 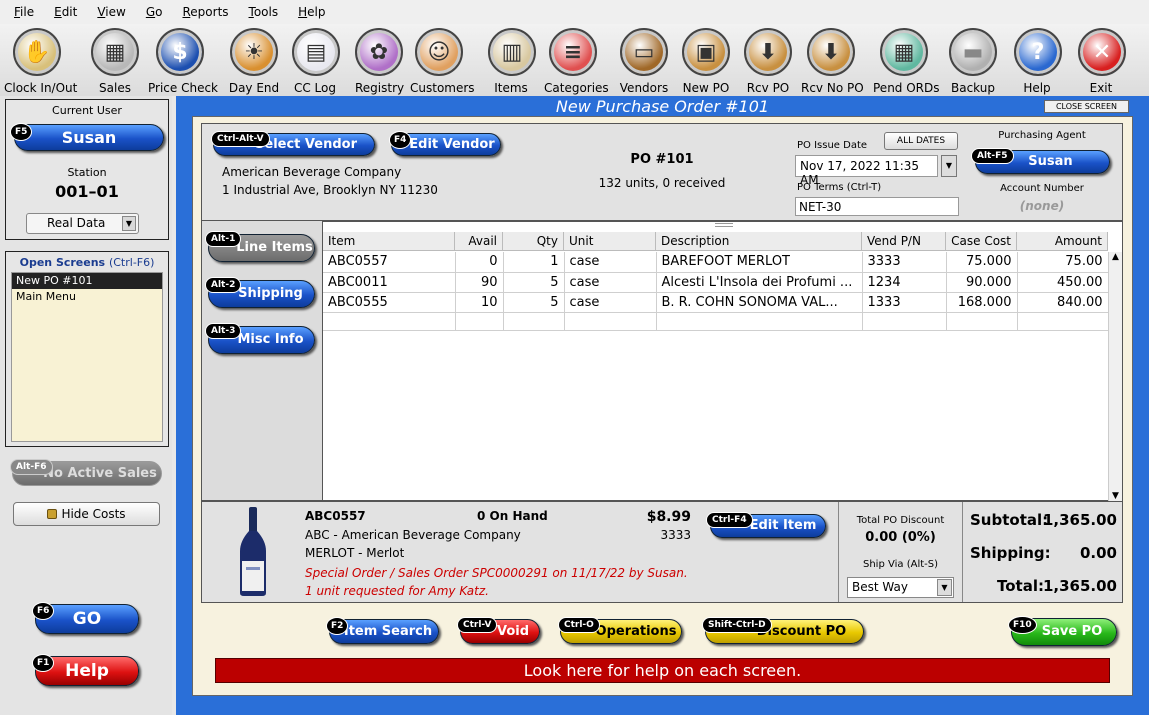 I want to click on toolbar-registry-button: ✿ Registry, so click(x=379, y=61).